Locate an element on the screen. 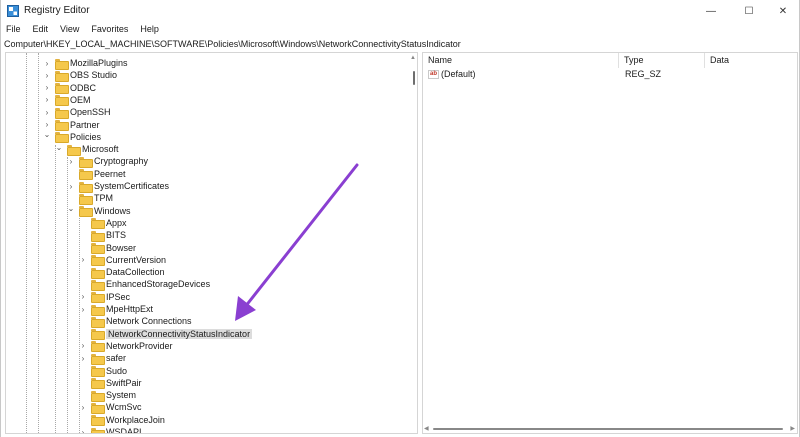 Image resolution: width=800 pixels, height=437 pixels. maximize-button: ☐ is located at coordinates (749, 11).